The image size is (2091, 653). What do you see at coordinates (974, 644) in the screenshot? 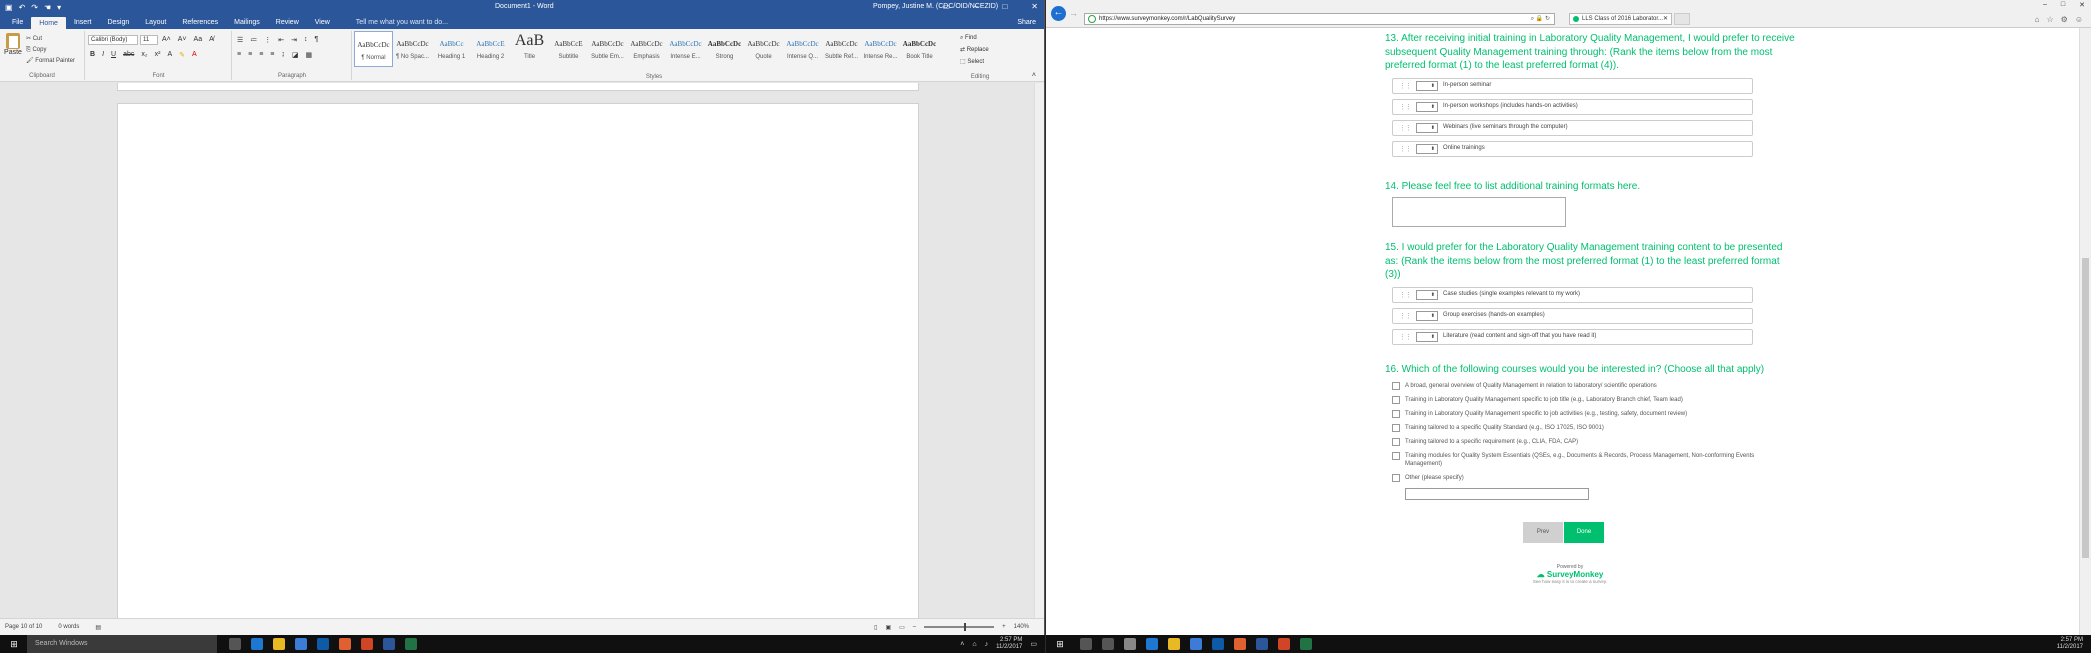
I see `network-icon: ⌂` at bounding box center [974, 644].